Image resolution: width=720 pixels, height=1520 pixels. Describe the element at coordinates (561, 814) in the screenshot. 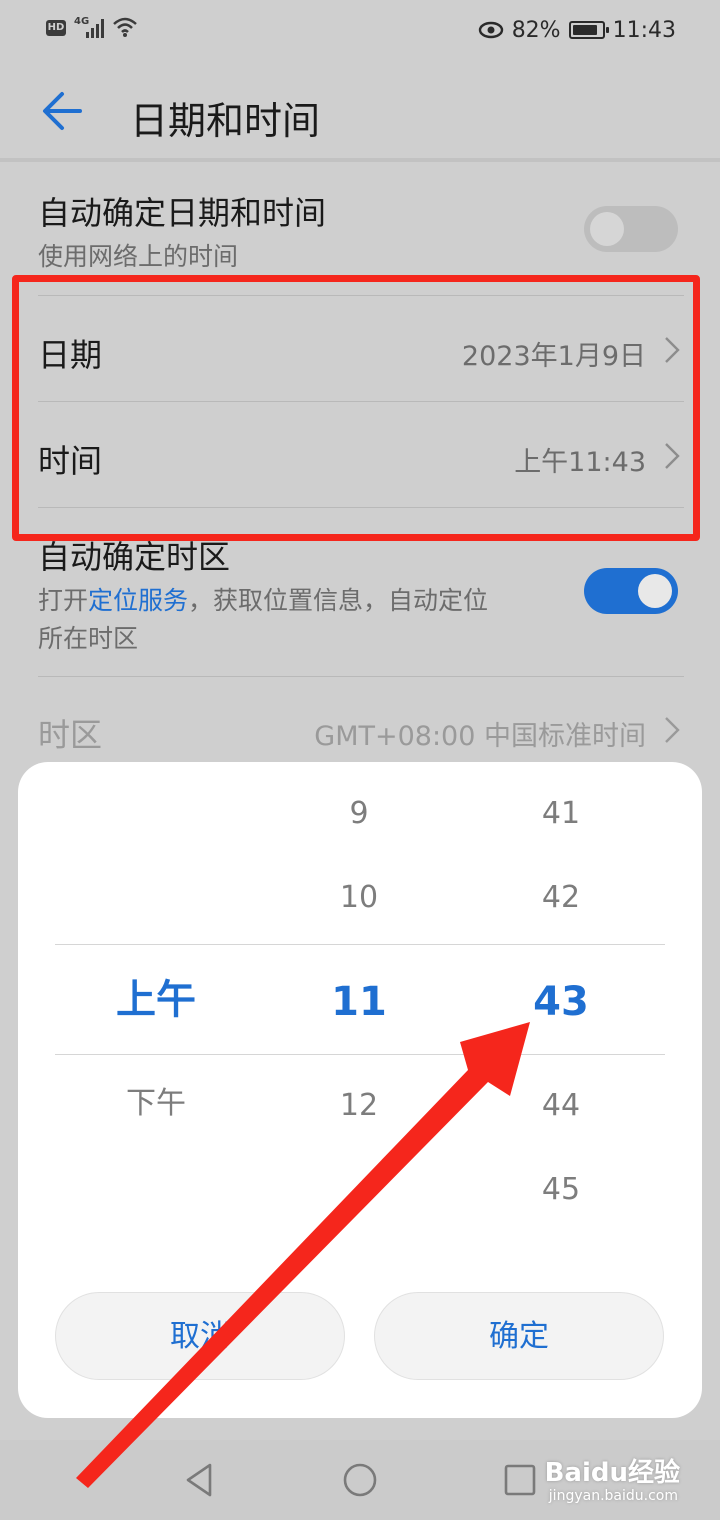

I see `minute-option: 41` at that location.